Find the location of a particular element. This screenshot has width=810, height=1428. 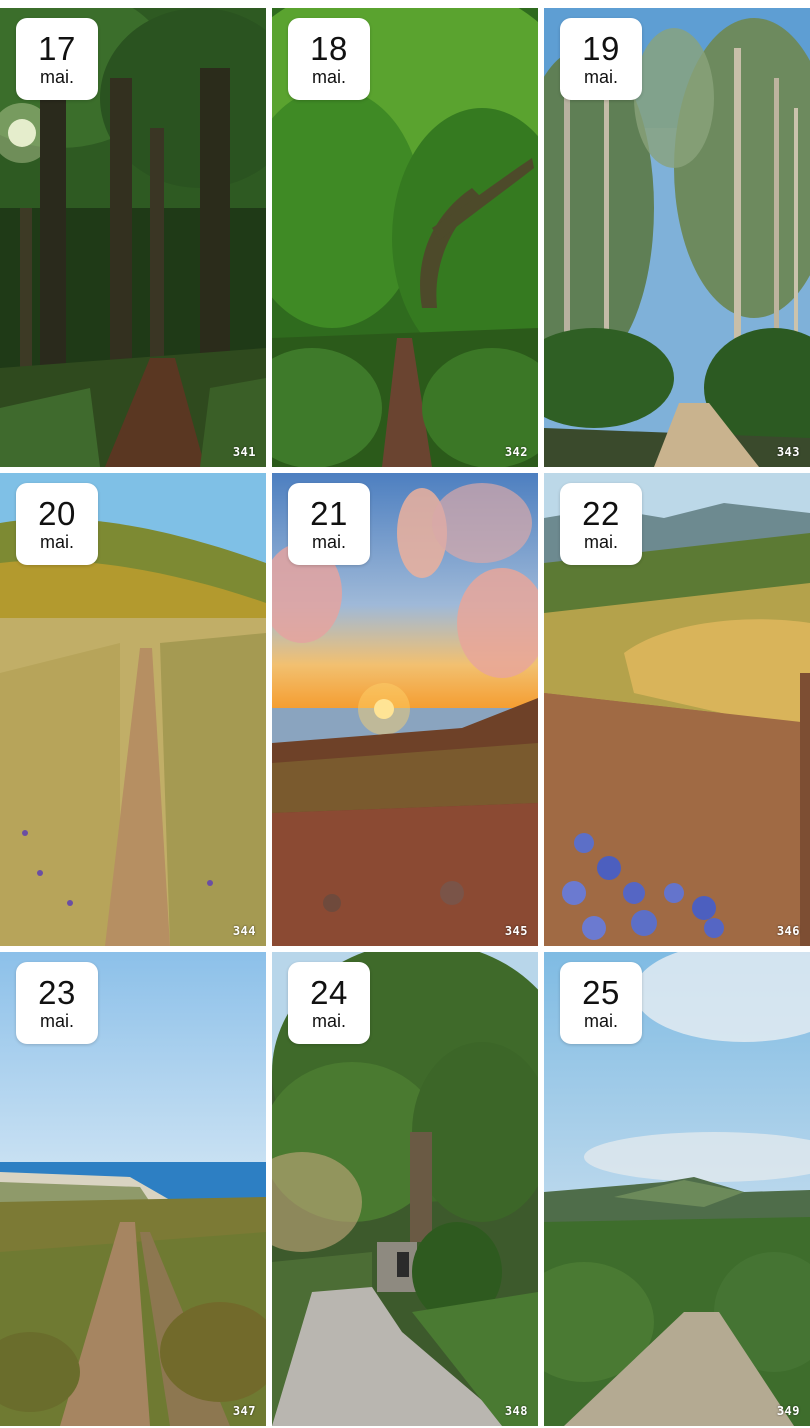

story-number: 342 is located at coordinates (516, 452).